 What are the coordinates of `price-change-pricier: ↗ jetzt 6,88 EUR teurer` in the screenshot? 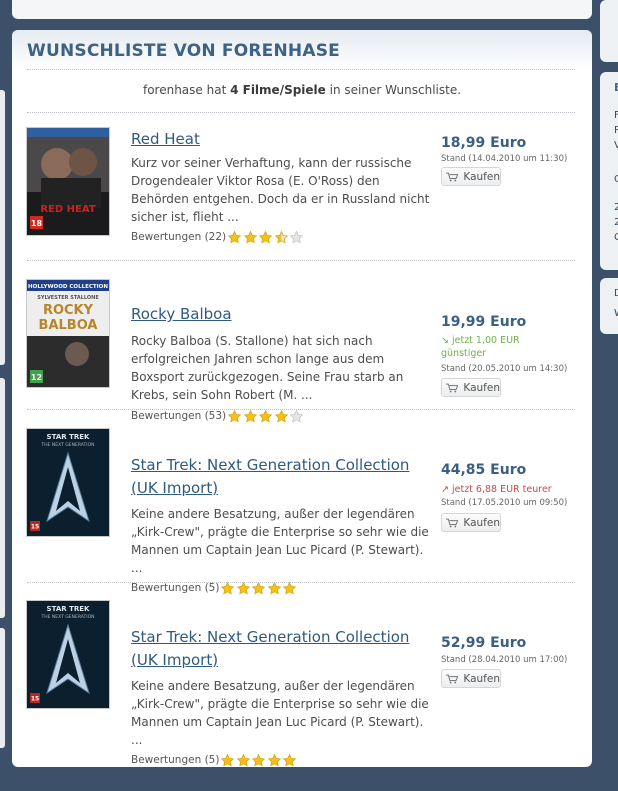 It's located at (496, 489).